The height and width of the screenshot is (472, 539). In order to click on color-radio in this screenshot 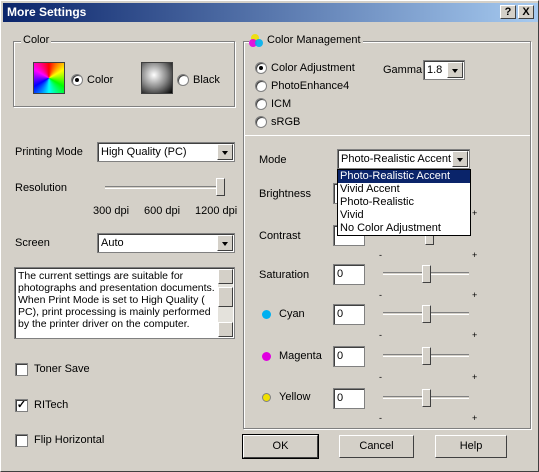, I will do `click(77, 80)`.